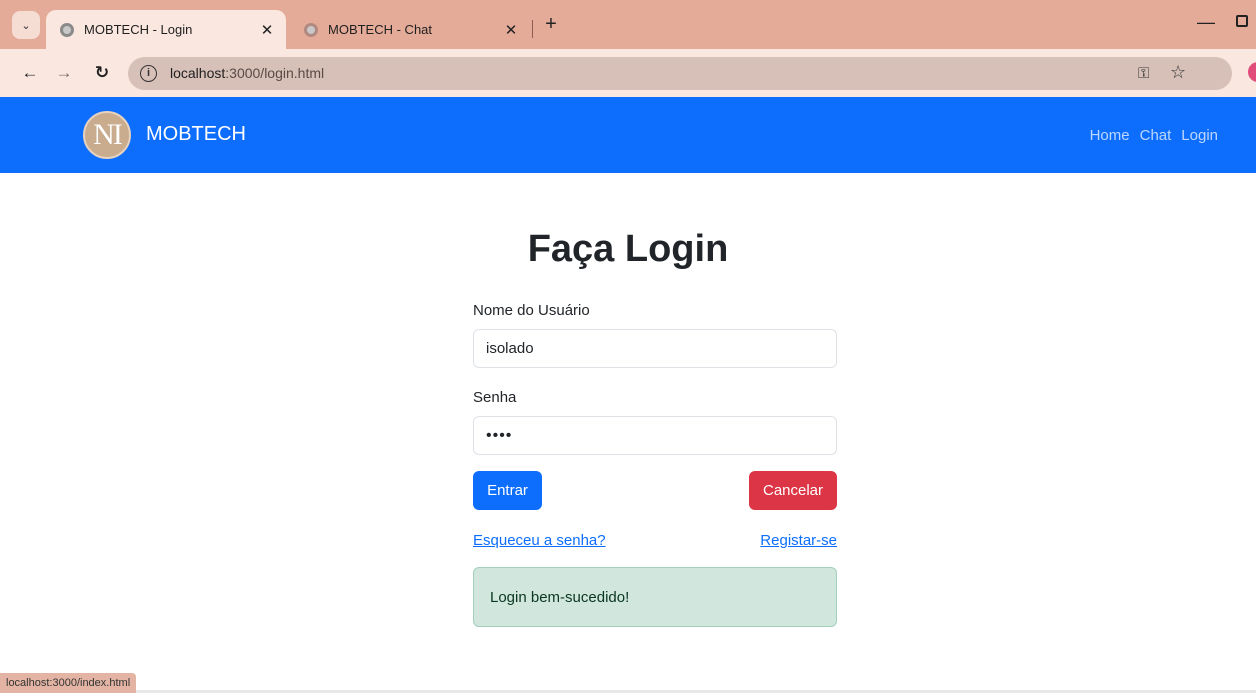 This screenshot has height=693, width=1256. What do you see at coordinates (531, 310) in the screenshot?
I see `username-label: Nome do Usuário` at bounding box center [531, 310].